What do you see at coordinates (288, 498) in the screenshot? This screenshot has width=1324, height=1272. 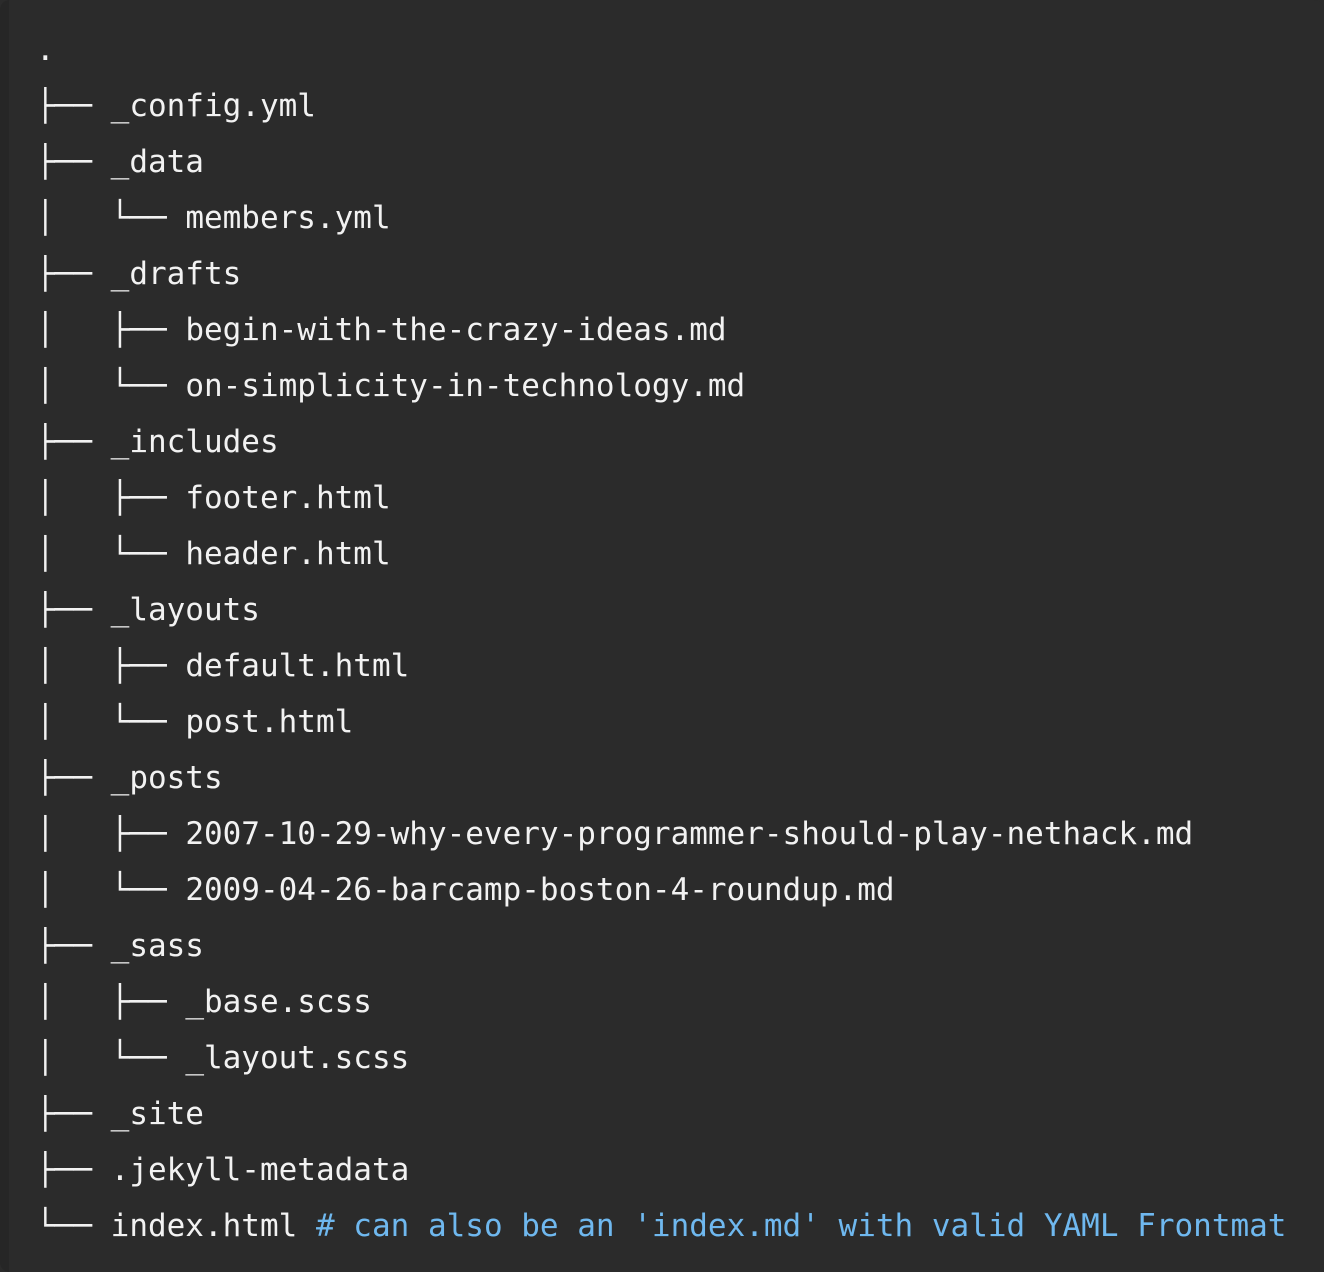 I see `tree-entry-name: footer.html` at bounding box center [288, 498].